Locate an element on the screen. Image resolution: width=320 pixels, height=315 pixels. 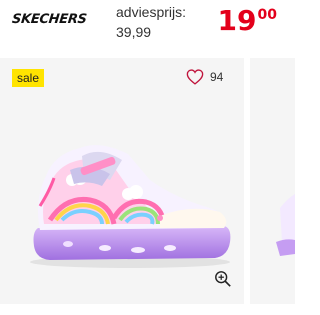
brand-logo: SKECHERS is located at coordinates (49, 19).